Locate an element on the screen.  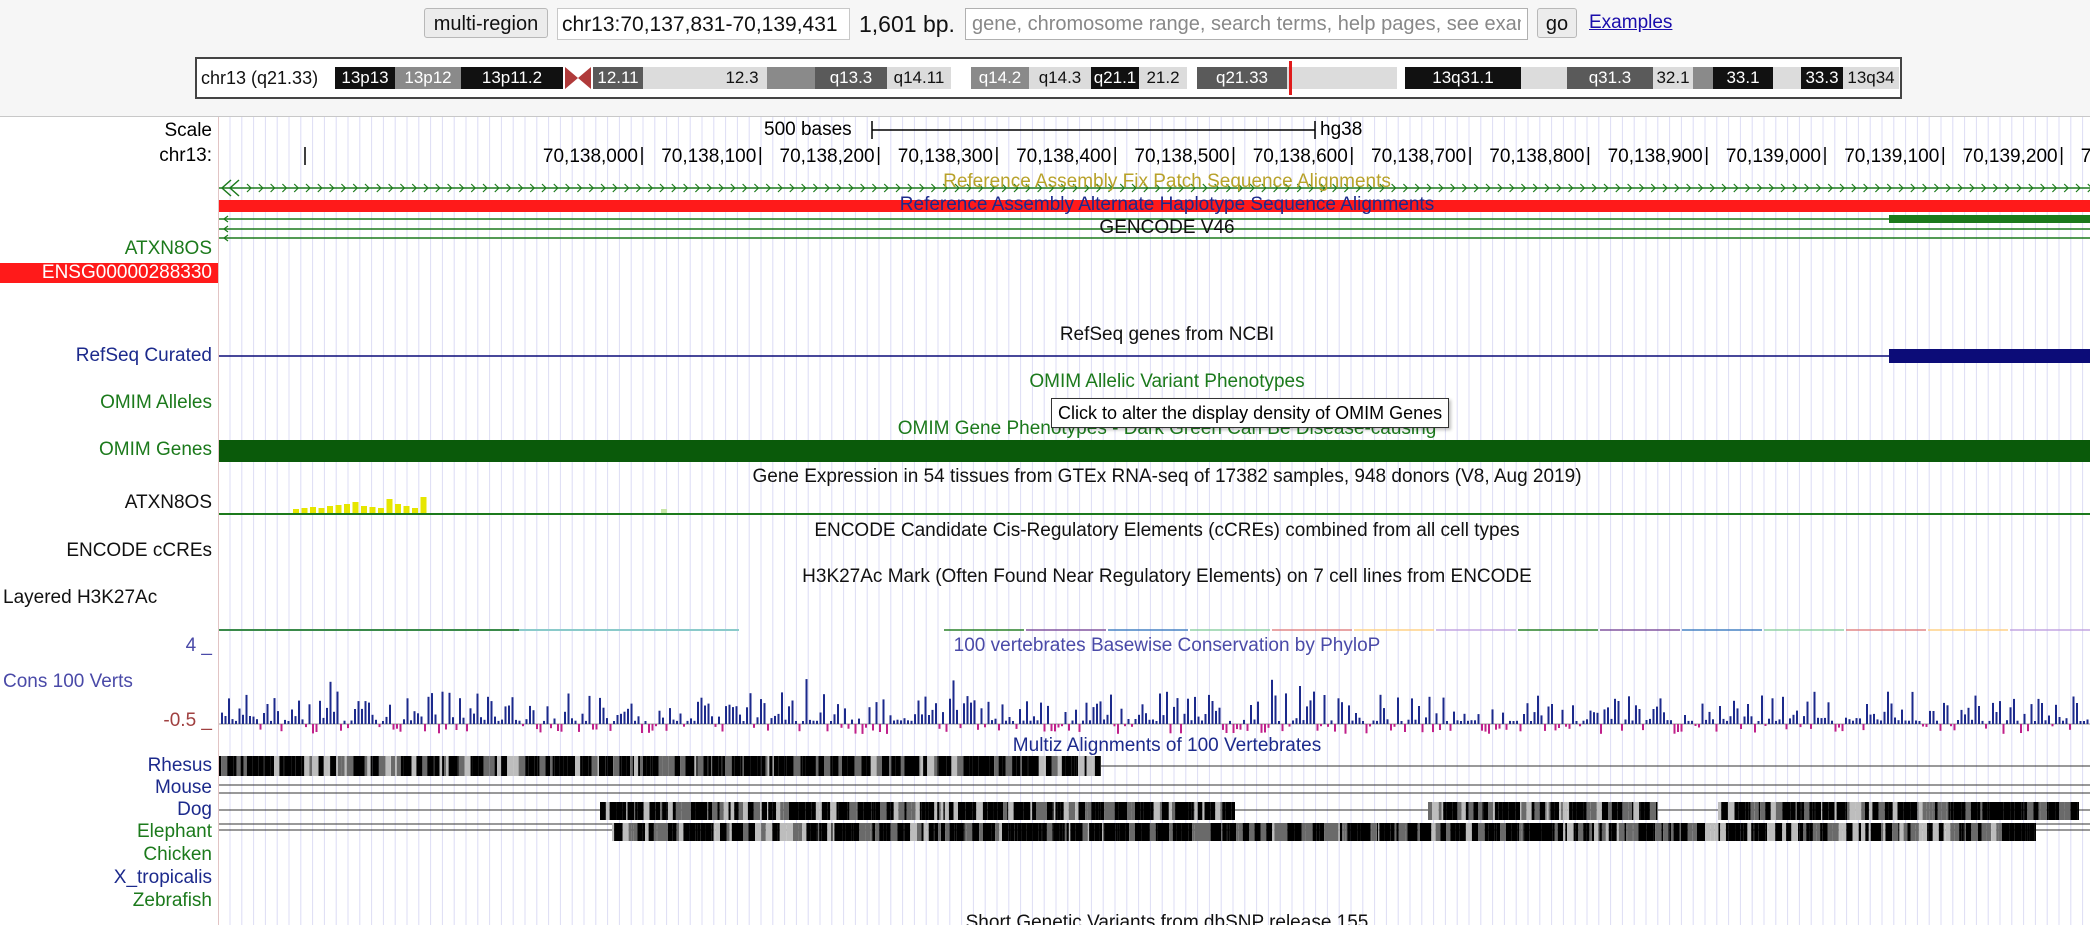
species-label-zebrafish: Zebrafish is located at coordinates (172, 901).